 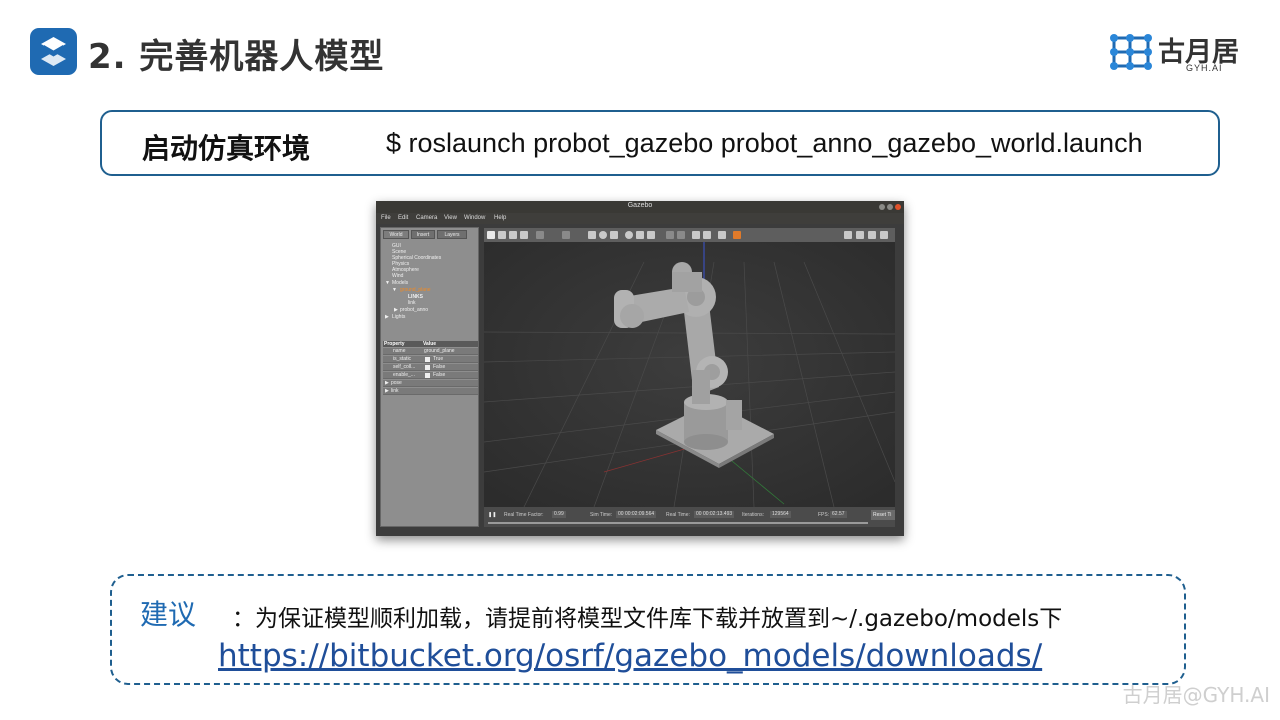 I want to click on property-header: Property Value, so click(x=430, y=344).